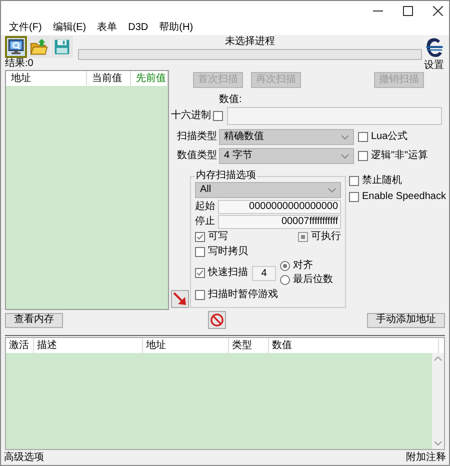 The image size is (450, 466). I want to click on folder-icon, so click(39, 47).